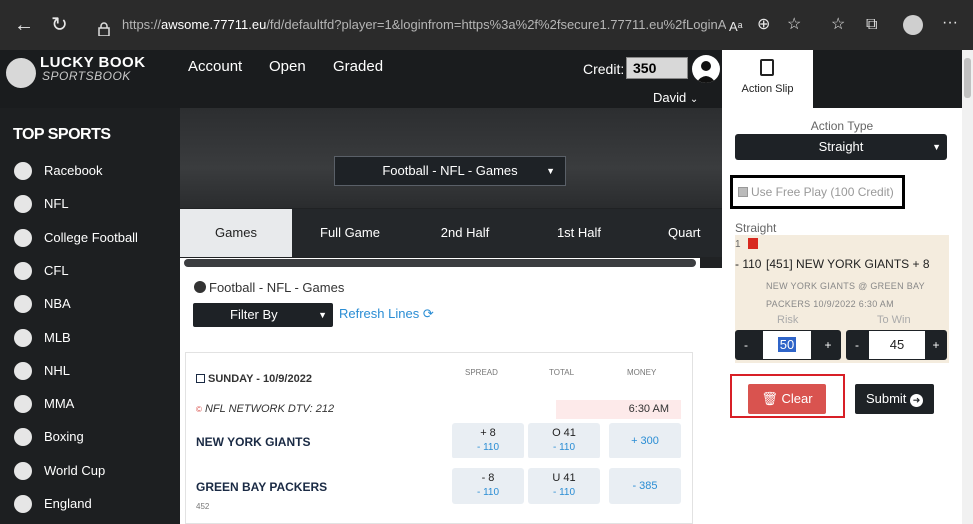 The image size is (973, 524). Describe the element at coordinates (967, 287) in the screenshot. I see `page-scrollbar` at that location.